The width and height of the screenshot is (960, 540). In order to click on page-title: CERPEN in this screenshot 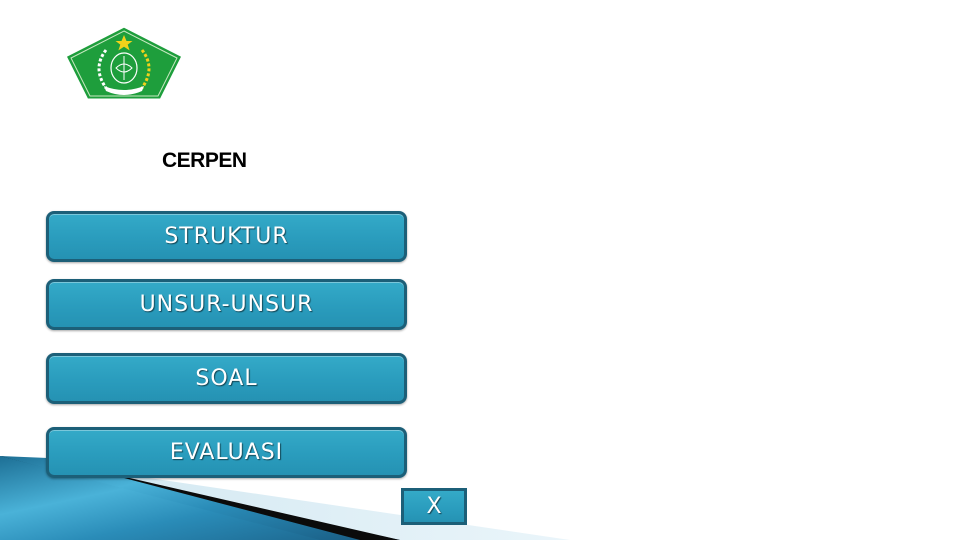, I will do `click(204, 160)`.